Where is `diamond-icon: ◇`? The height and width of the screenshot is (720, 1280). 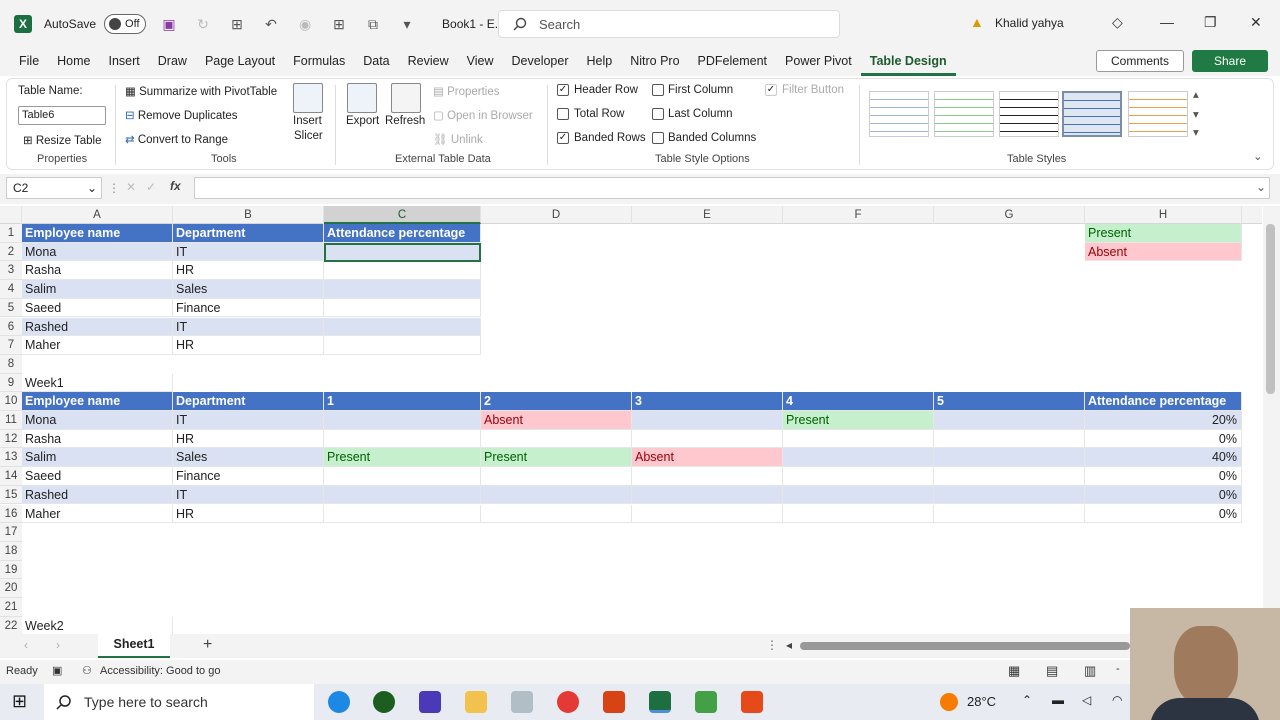
diamond-icon: ◇ is located at coordinates (1117, 22).